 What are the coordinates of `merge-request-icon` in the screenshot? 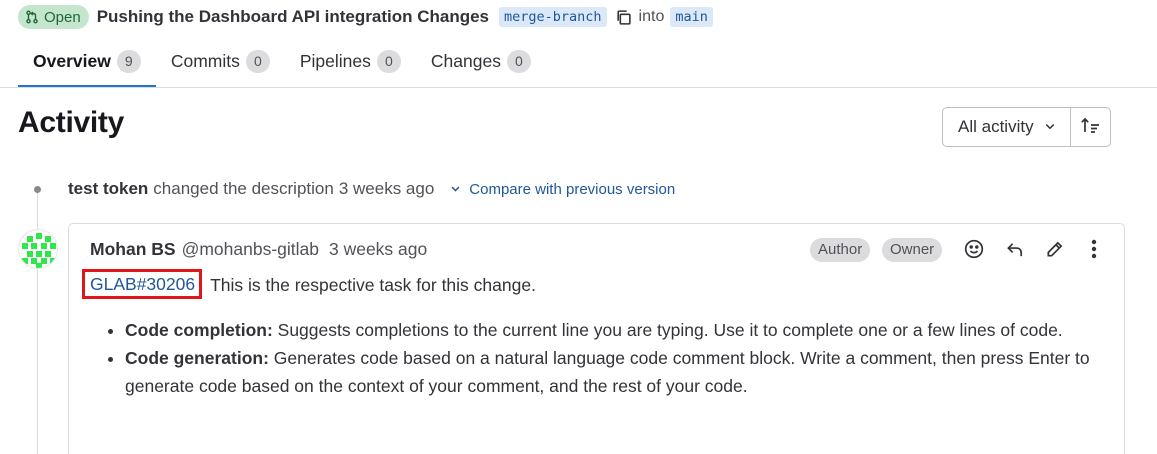 It's located at (32, 17).